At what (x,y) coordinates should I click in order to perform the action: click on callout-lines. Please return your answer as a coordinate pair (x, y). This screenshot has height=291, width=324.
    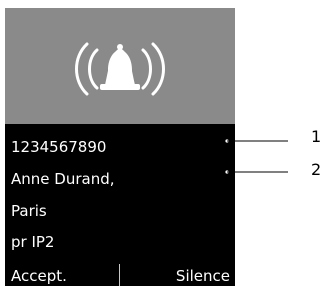
    Looking at the image, I should click on (256, 156).